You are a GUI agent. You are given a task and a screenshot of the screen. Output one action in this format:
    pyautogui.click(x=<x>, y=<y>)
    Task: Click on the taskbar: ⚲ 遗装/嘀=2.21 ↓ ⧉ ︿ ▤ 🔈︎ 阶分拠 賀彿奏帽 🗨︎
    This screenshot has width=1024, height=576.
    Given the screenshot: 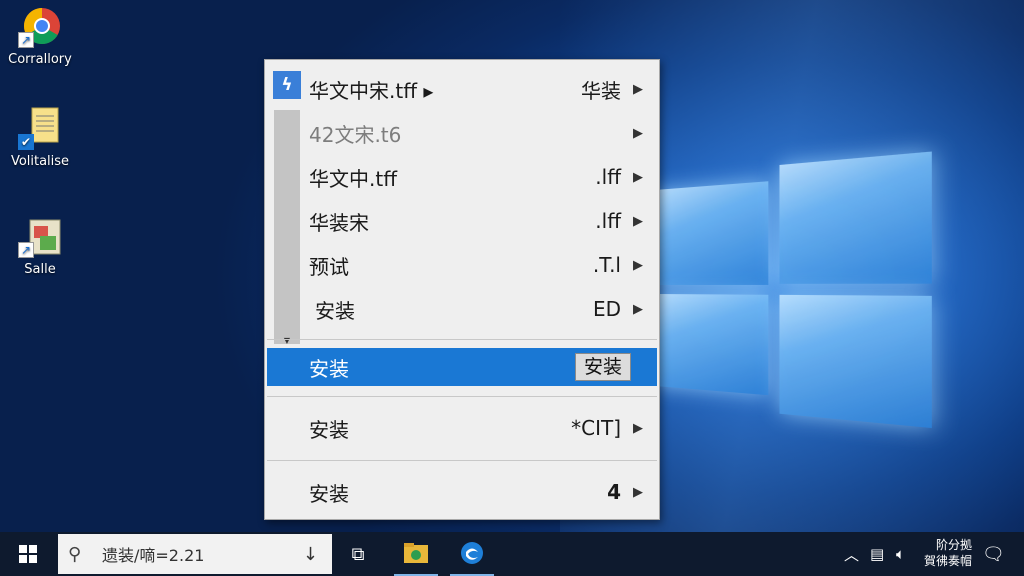 What is the action you would take?
    pyautogui.click(x=512, y=554)
    